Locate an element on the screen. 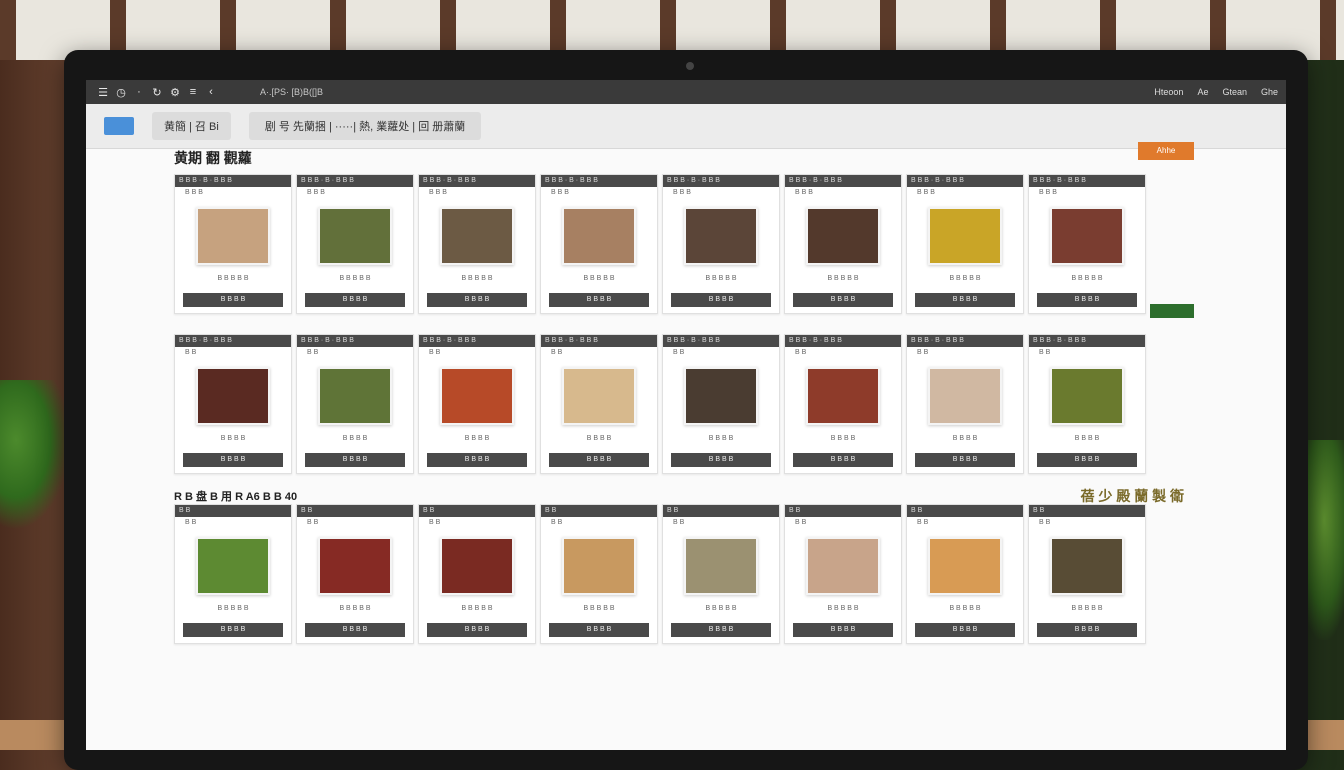 This screenshot has width=1344, height=770. toolbar-group-2: 剧 号 先蘭捆 | ·····| 熱, 業蘿处 | 回 册蕭蘭 is located at coordinates (365, 126).